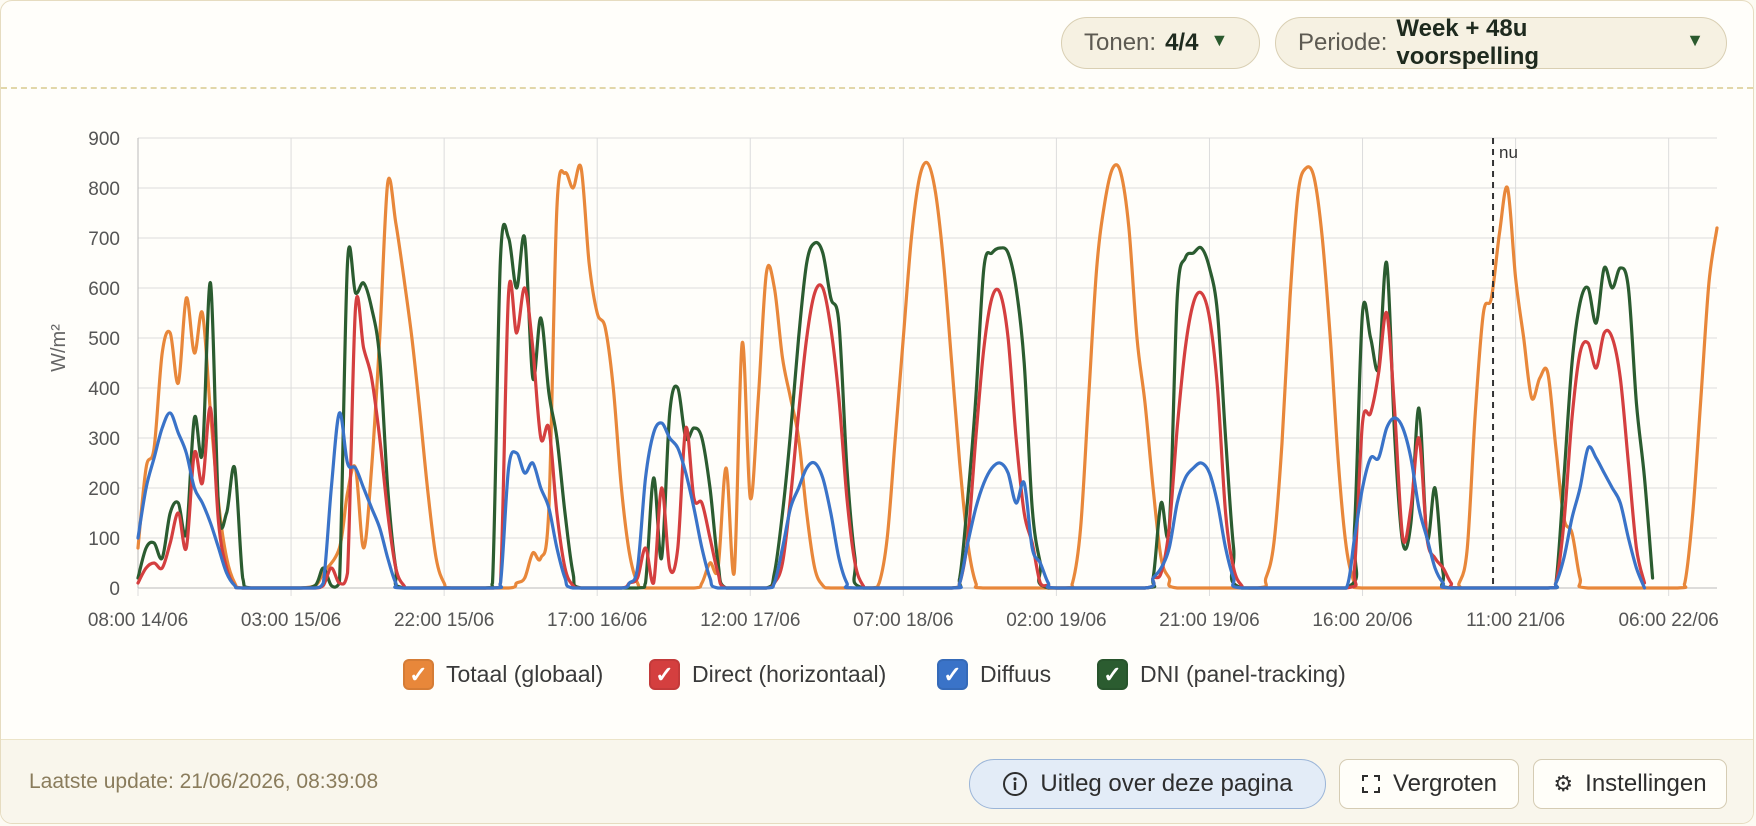 This screenshot has width=1756, height=826. I want to click on x-tick-label: 02:00 19/06, so click(1056, 620).